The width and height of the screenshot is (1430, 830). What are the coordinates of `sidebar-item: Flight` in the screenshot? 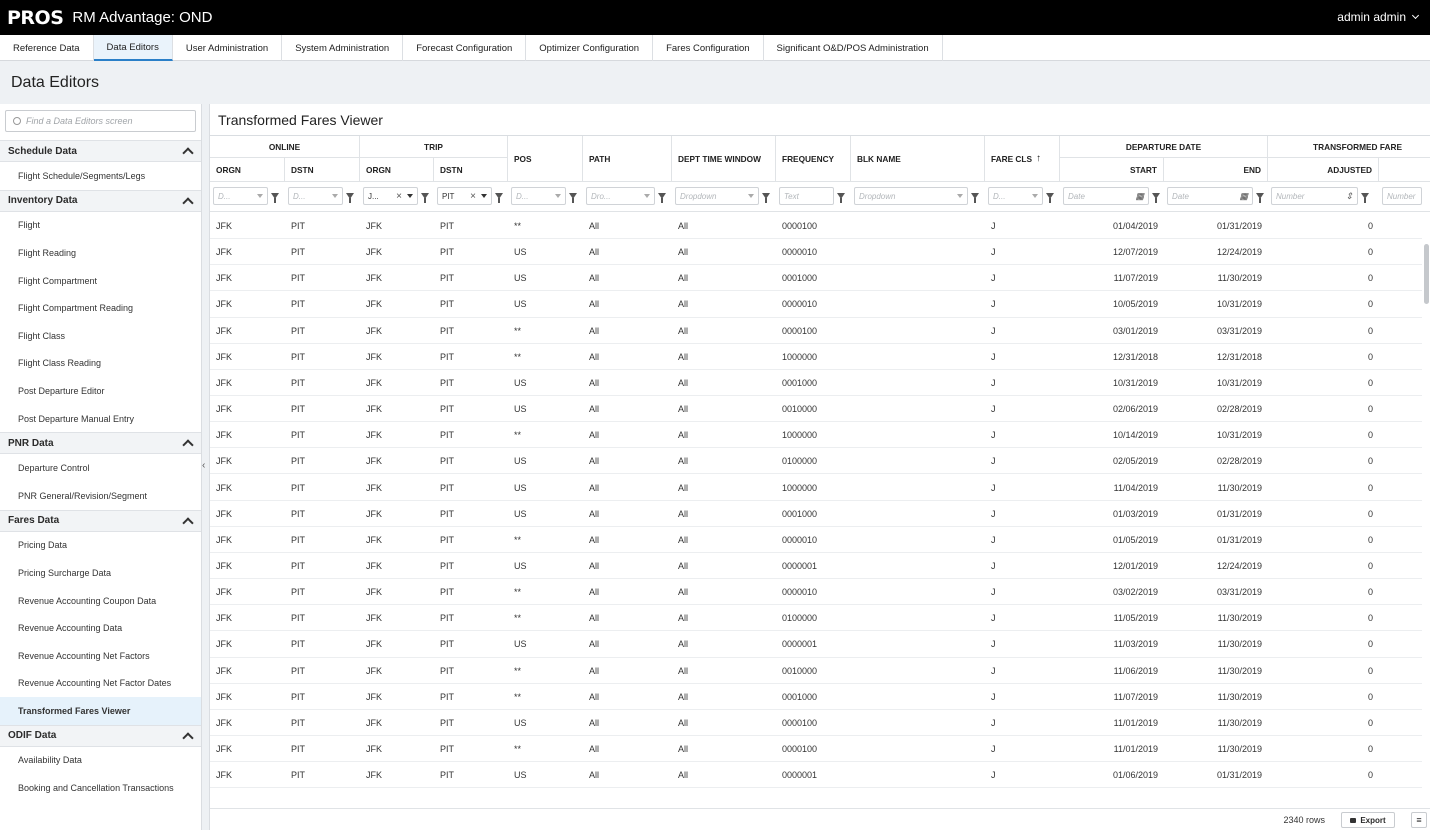 It's located at (100, 226).